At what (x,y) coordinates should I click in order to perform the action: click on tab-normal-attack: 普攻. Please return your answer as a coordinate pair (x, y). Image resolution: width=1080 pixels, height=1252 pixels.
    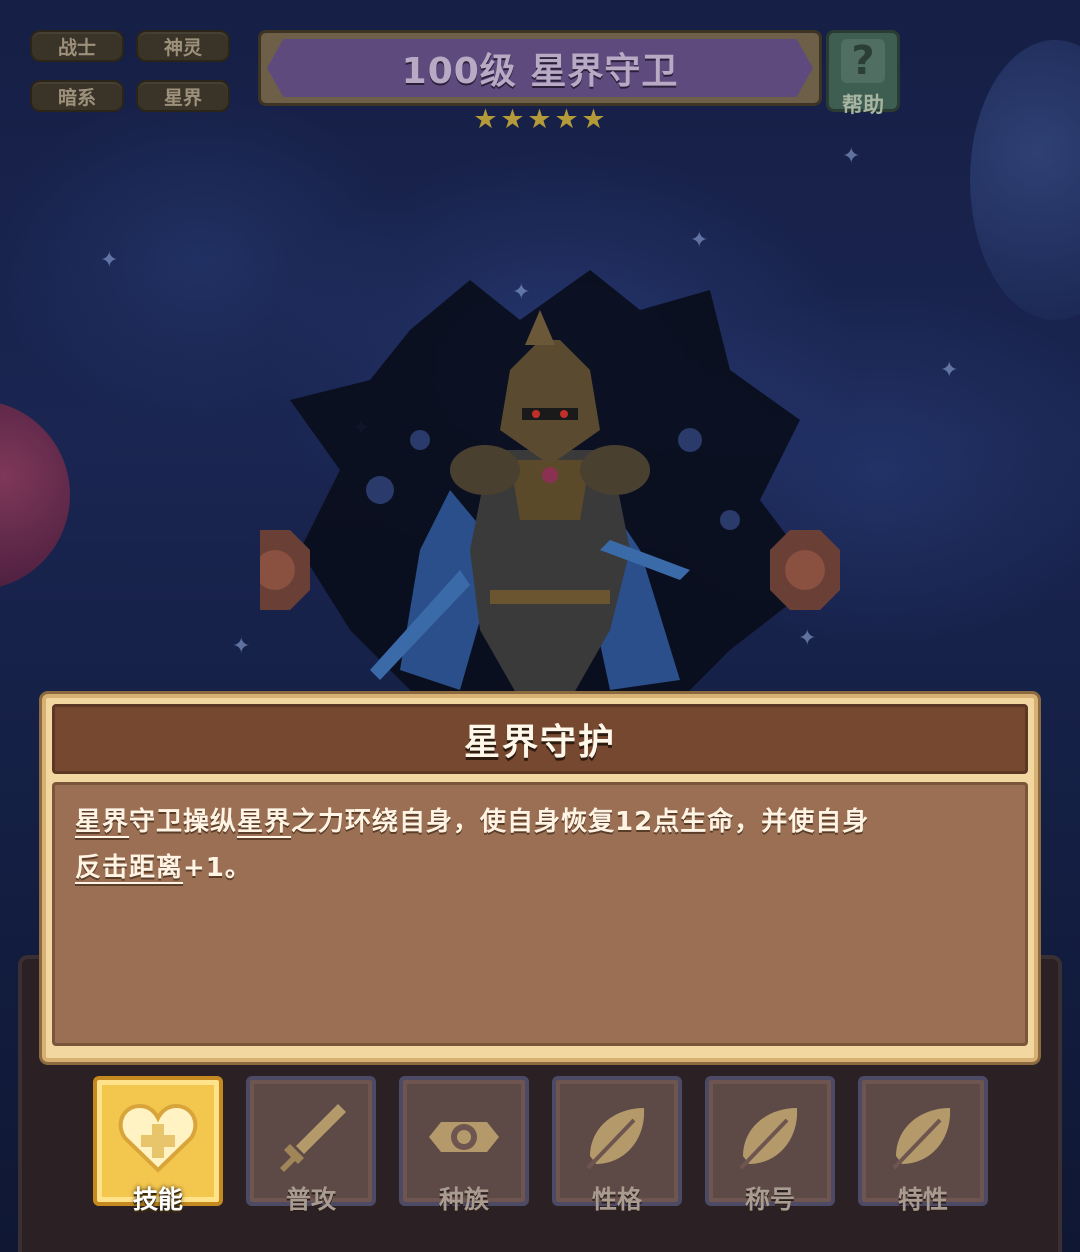
    Looking at the image, I should click on (311, 1145).